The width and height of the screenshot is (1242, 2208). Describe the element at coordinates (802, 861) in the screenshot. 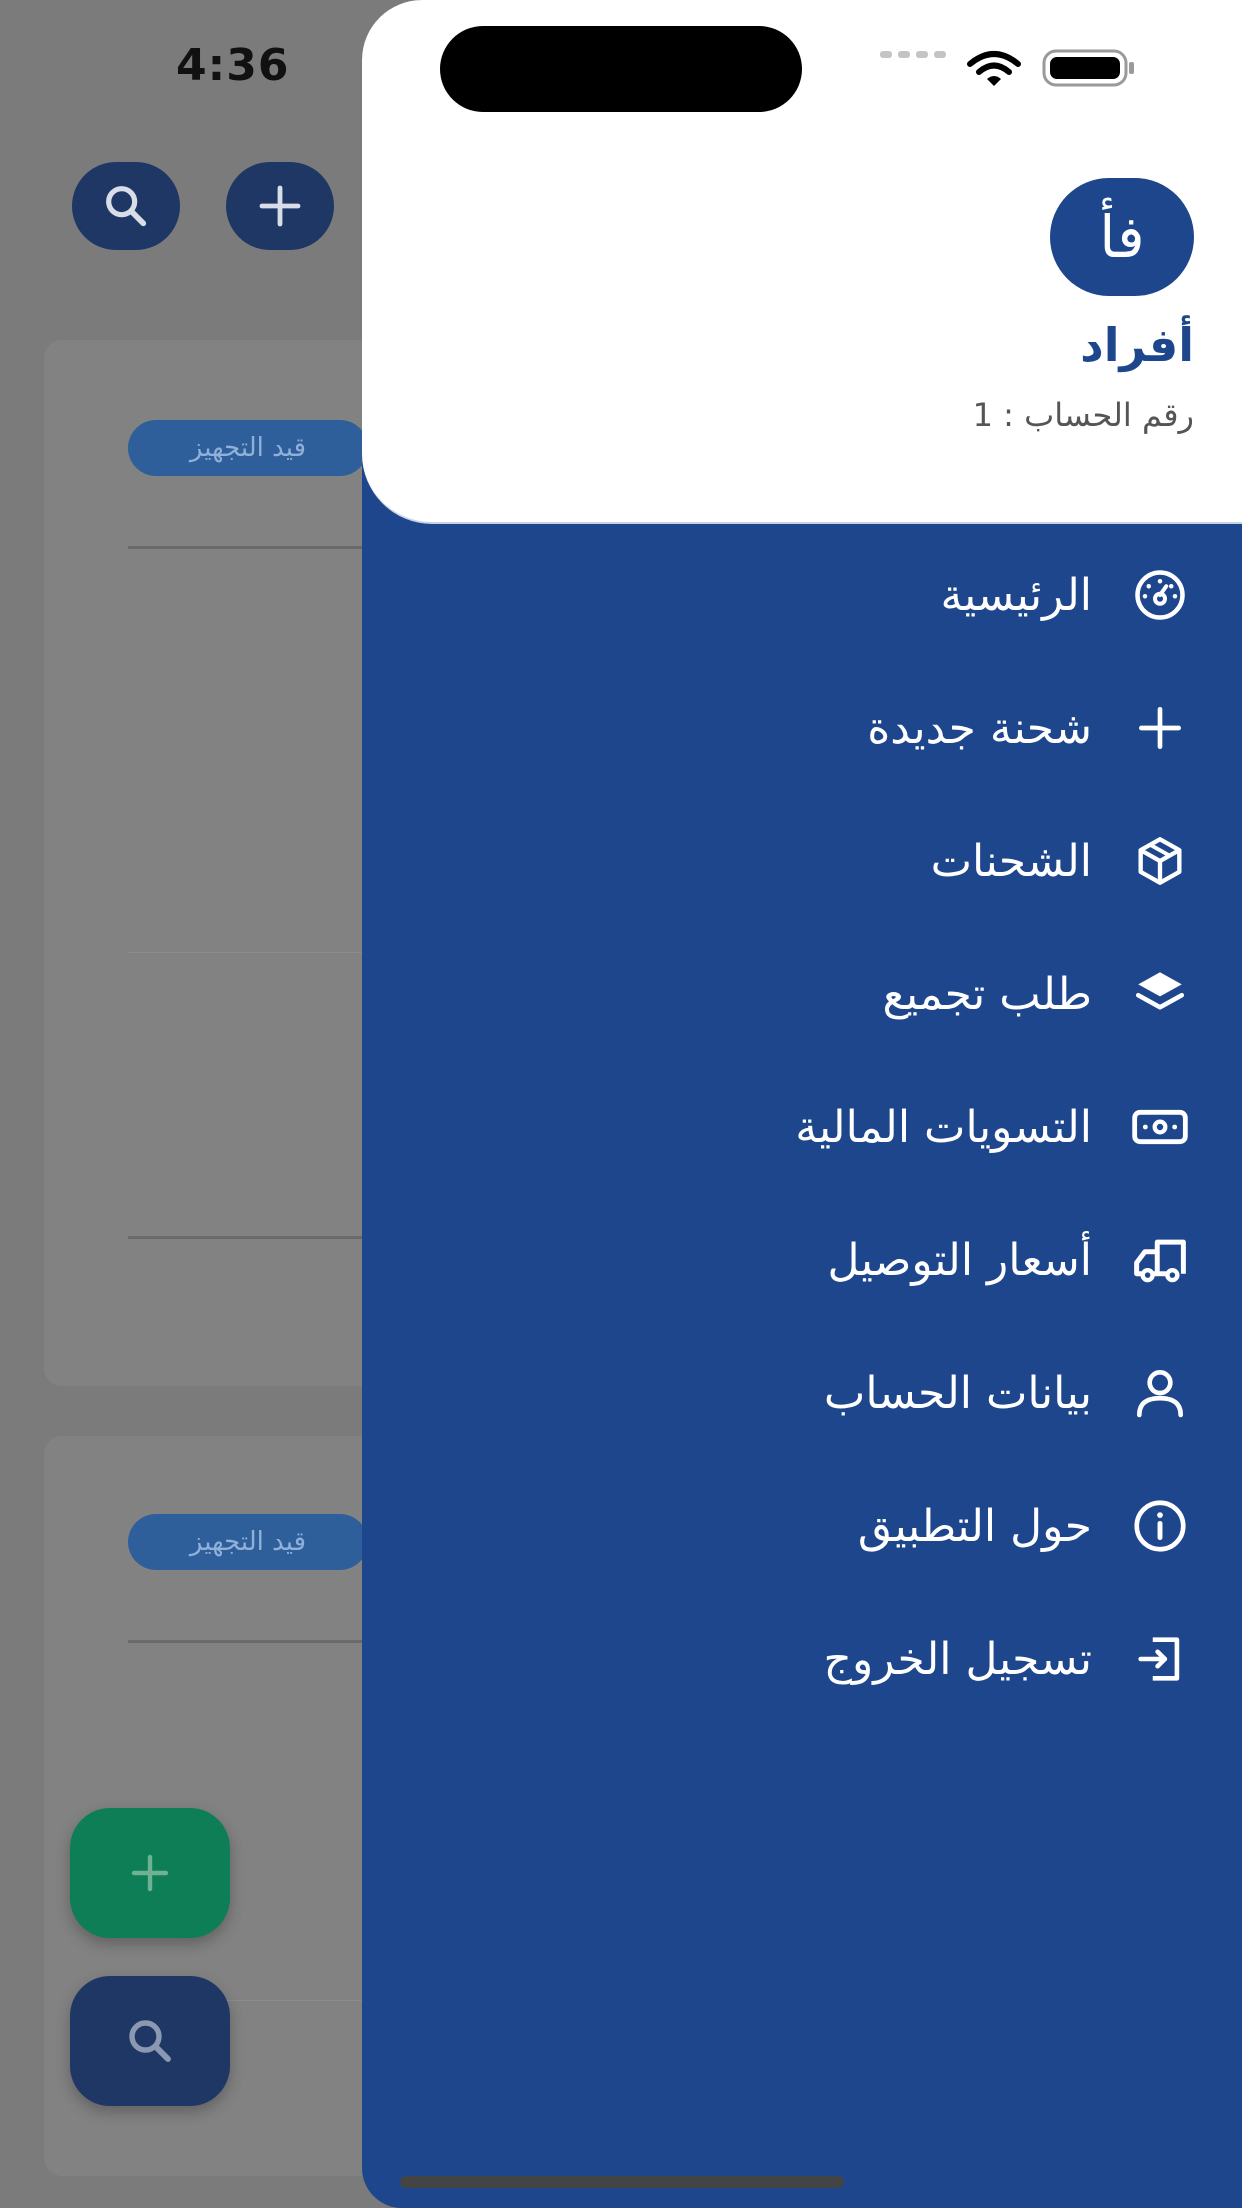

I see `menu-item-shipments: الشحنات` at that location.